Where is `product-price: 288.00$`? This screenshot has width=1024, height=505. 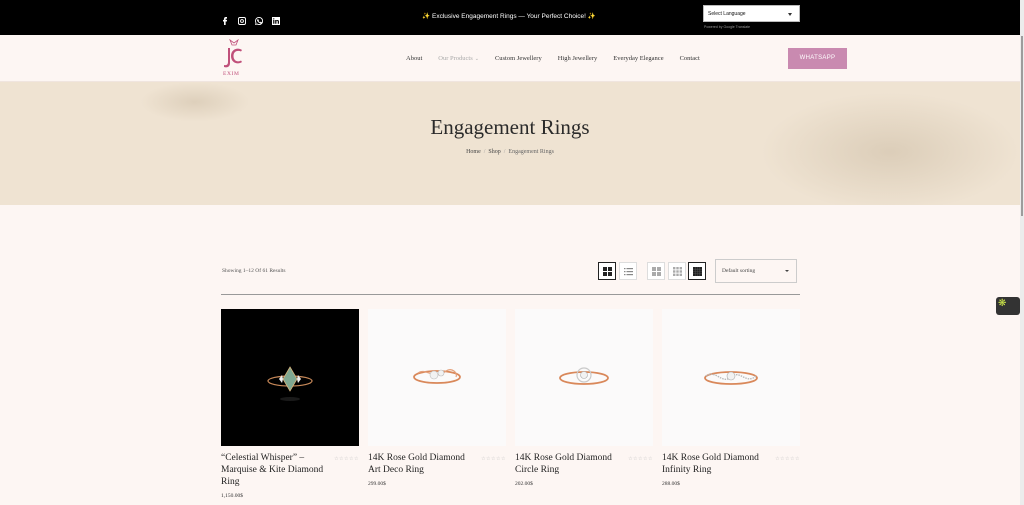
product-price: 288.00$ is located at coordinates (671, 484).